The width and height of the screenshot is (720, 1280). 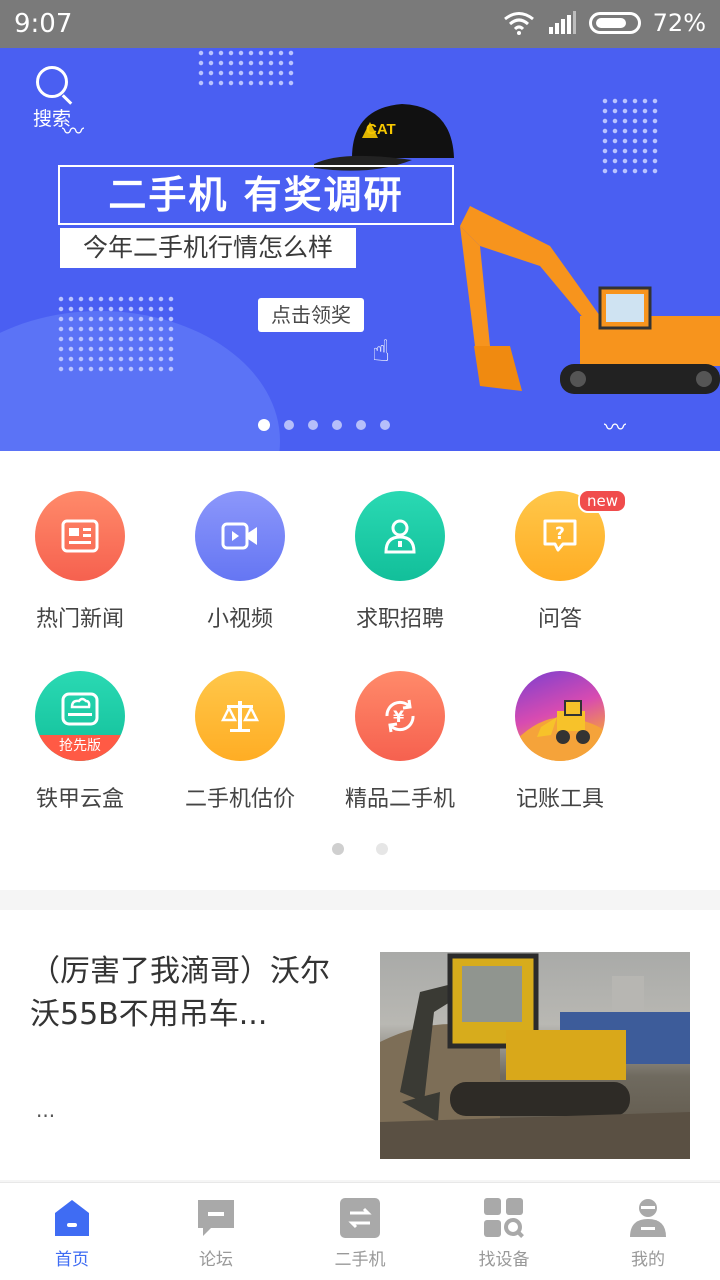 I want to click on menu-item-jobs: 求职招聘, so click(x=400, y=581).